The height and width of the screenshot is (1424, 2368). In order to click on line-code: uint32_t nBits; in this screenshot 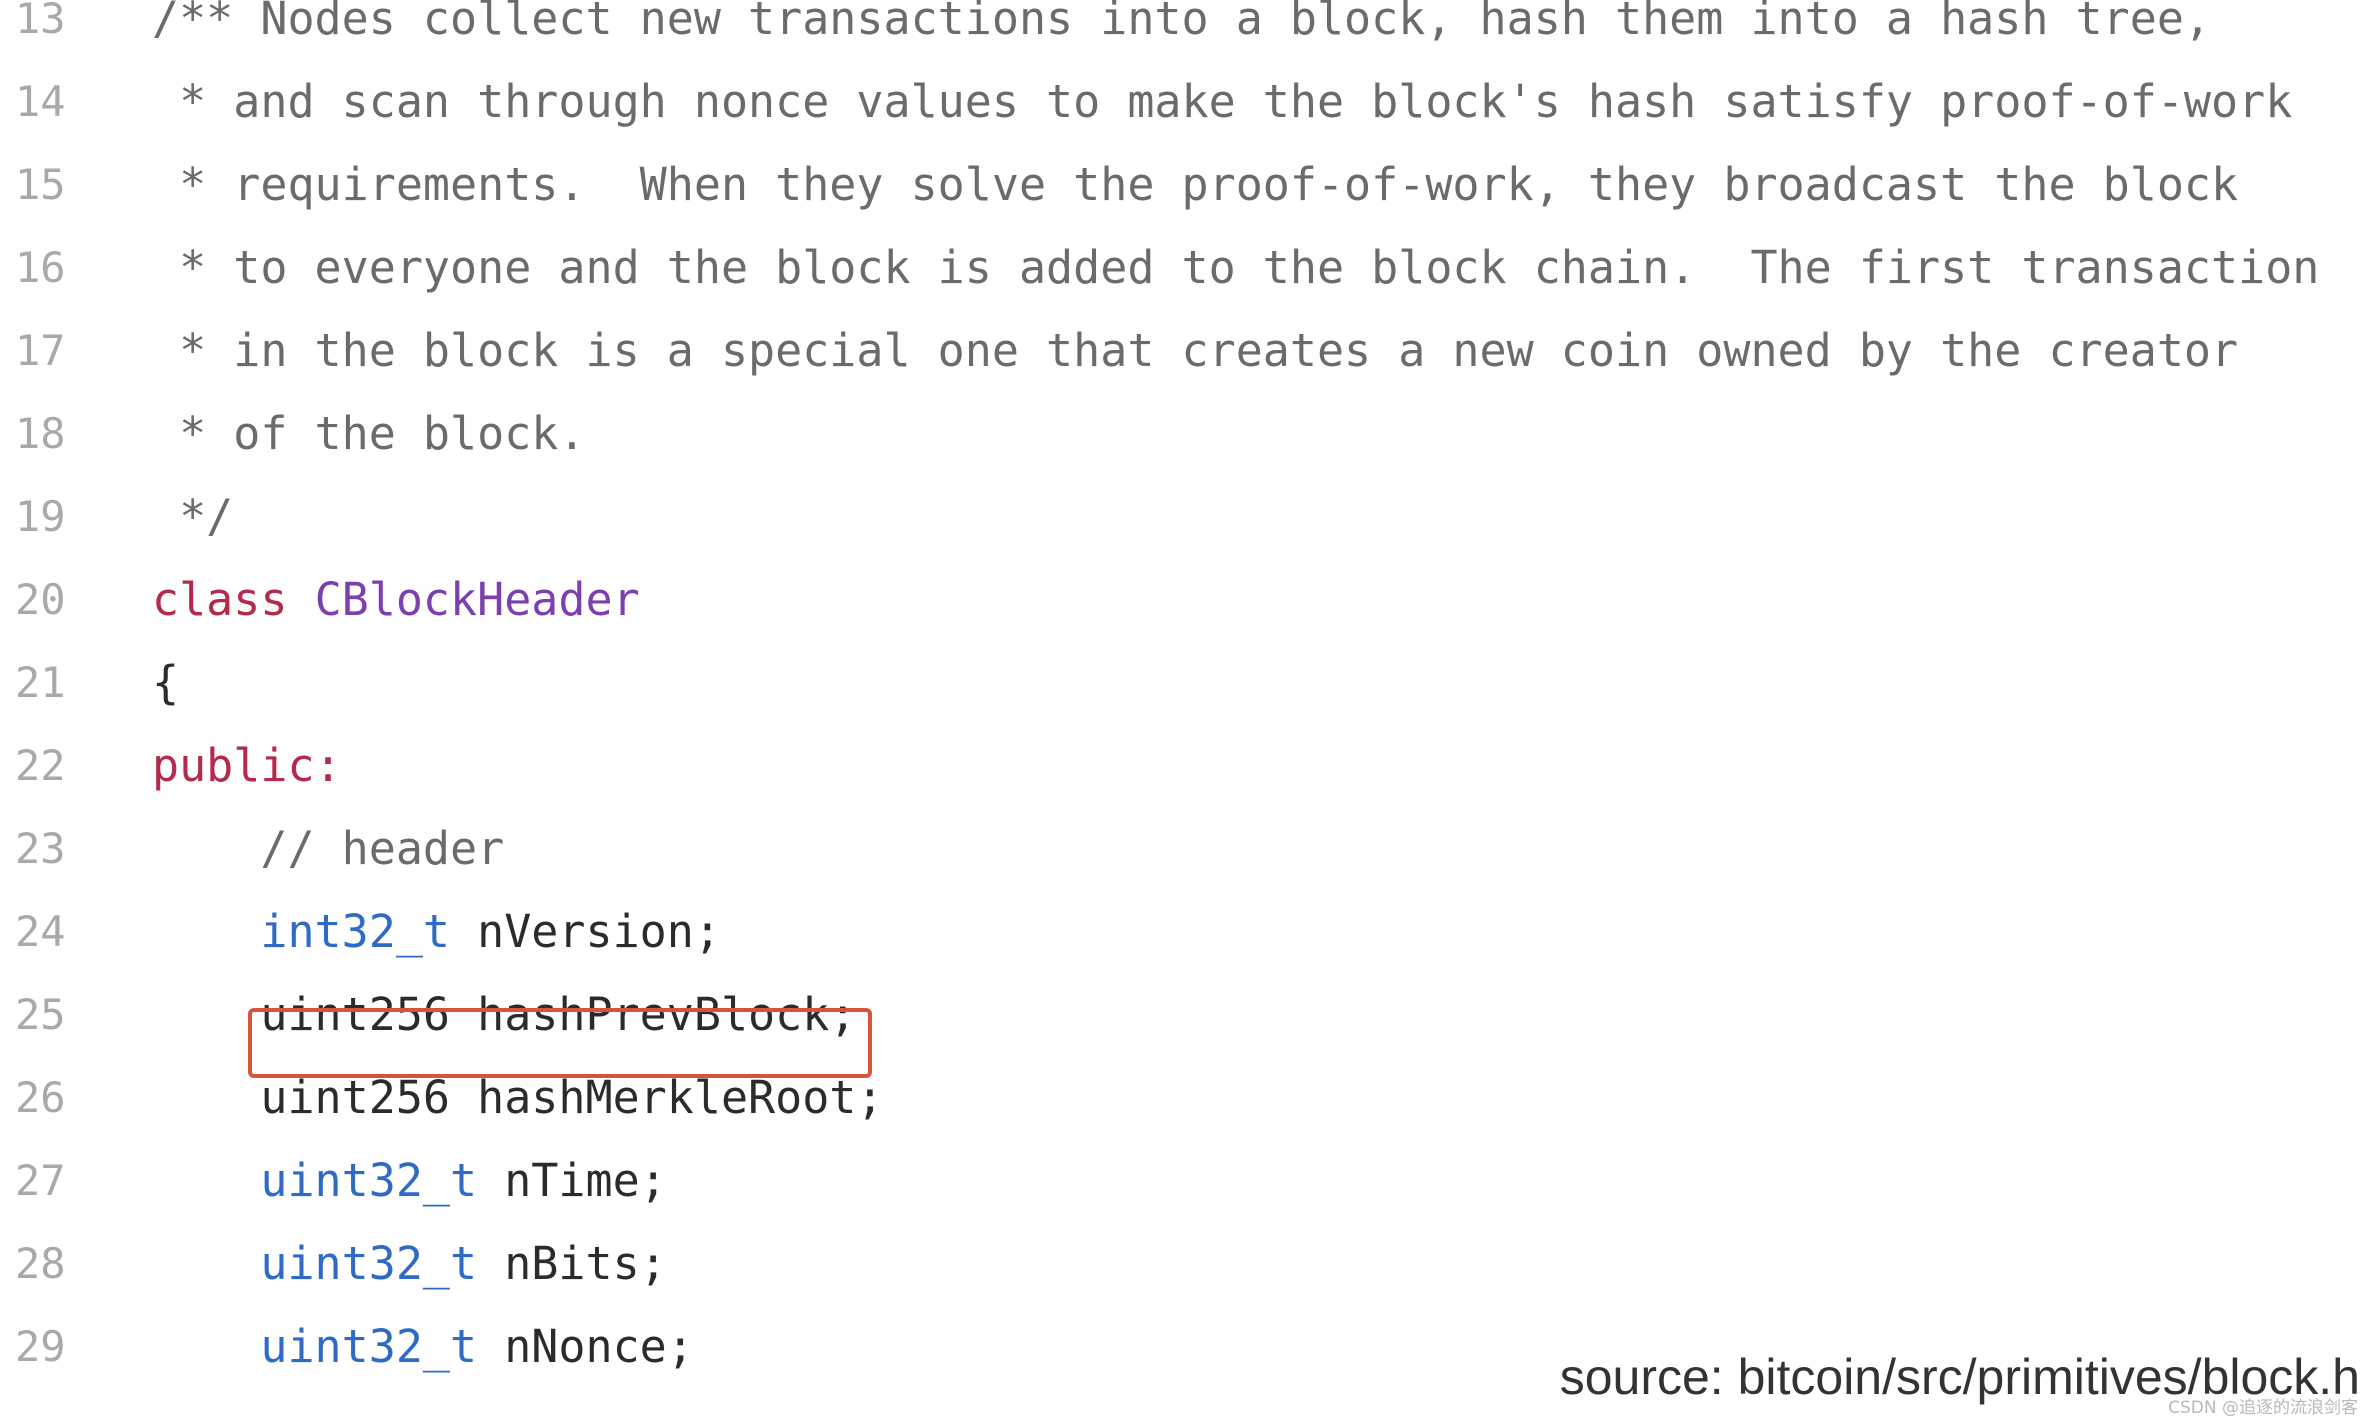, I will do `click(409, 1263)`.